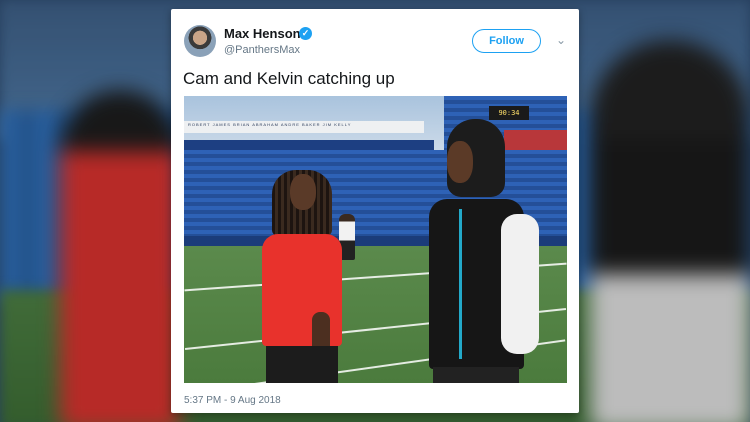 This screenshot has height=422, width=750. Describe the element at coordinates (302, 290) in the screenshot. I see `photo-person-shirt` at that location.